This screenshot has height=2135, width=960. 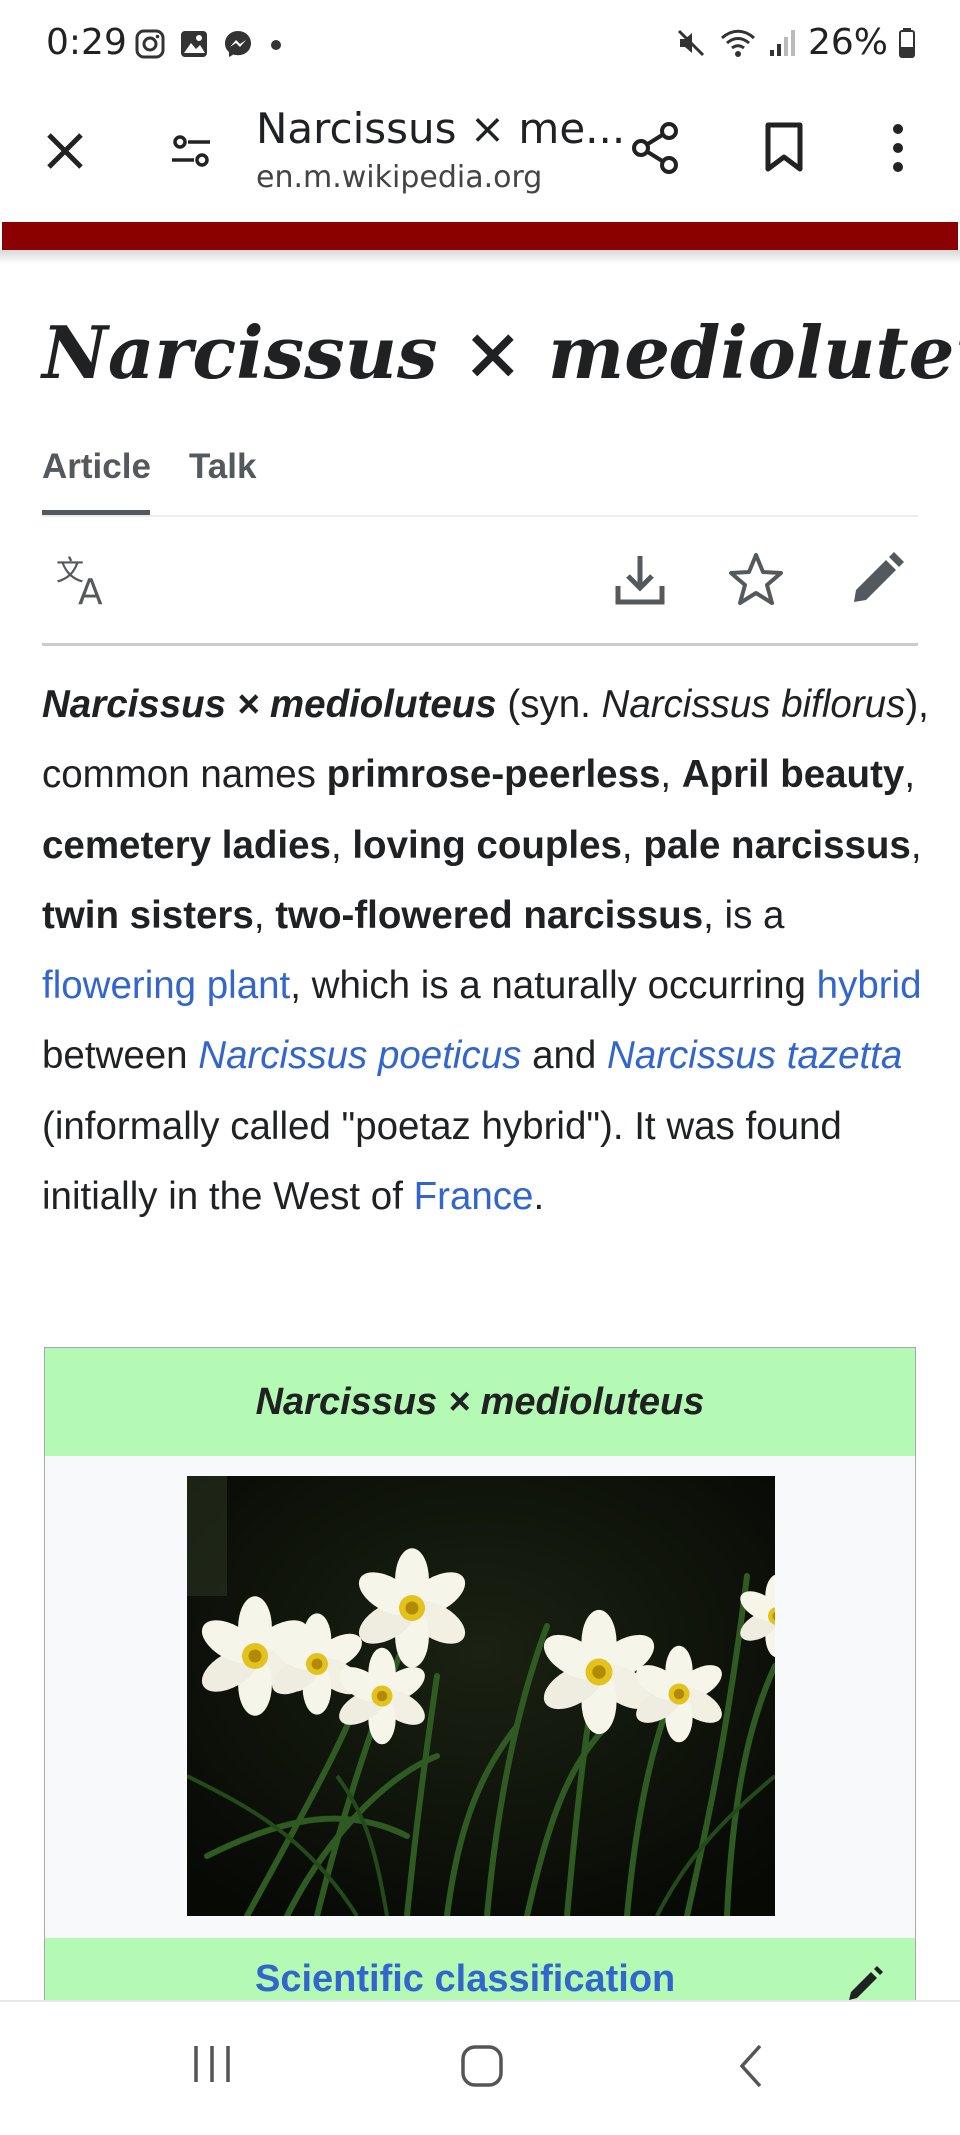 I want to click on language-button: 文 A, so click(x=84, y=582).